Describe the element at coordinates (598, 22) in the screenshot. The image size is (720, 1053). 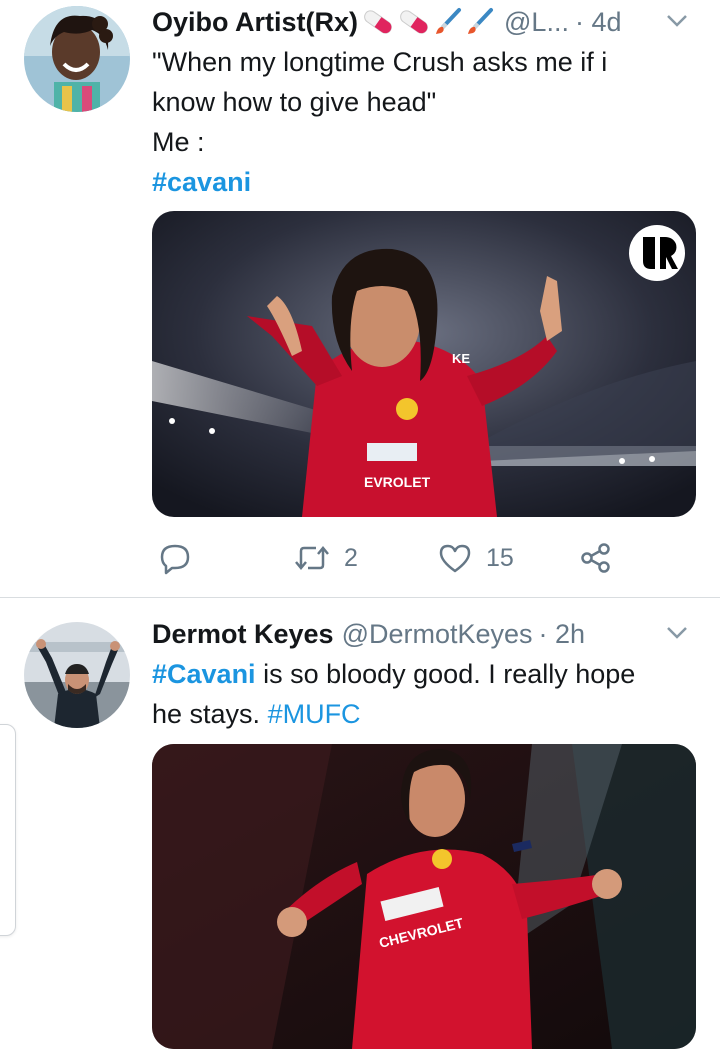
I see `timestamp: · 4d` at that location.